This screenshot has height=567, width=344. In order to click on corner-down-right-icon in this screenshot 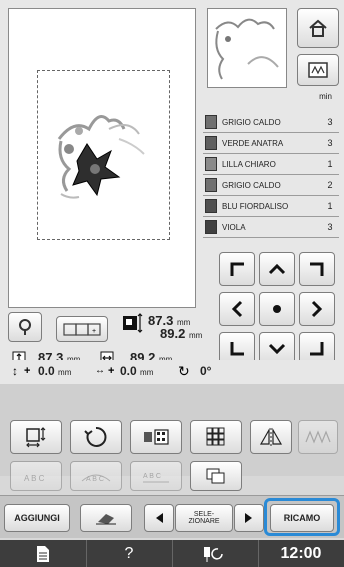, I will do `click(317, 349)`.